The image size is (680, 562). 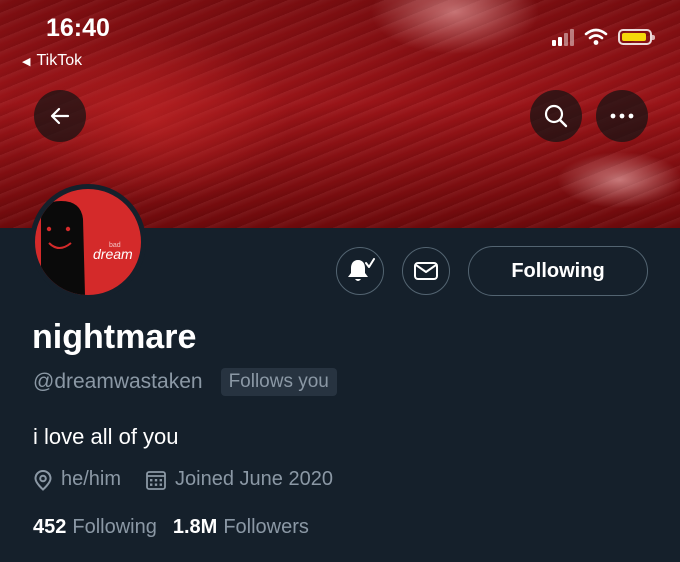 What do you see at coordinates (558, 271) in the screenshot?
I see `following-button: Following` at bounding box center [558, 271].